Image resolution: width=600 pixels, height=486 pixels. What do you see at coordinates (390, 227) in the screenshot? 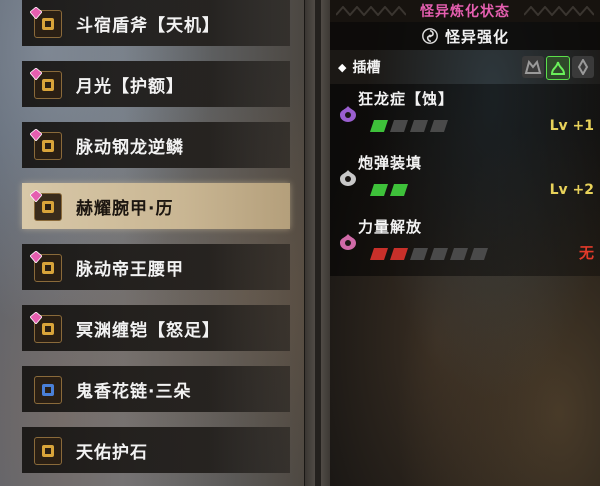
I see `skill-name: 力量解放` at bounding box center [390, 227].